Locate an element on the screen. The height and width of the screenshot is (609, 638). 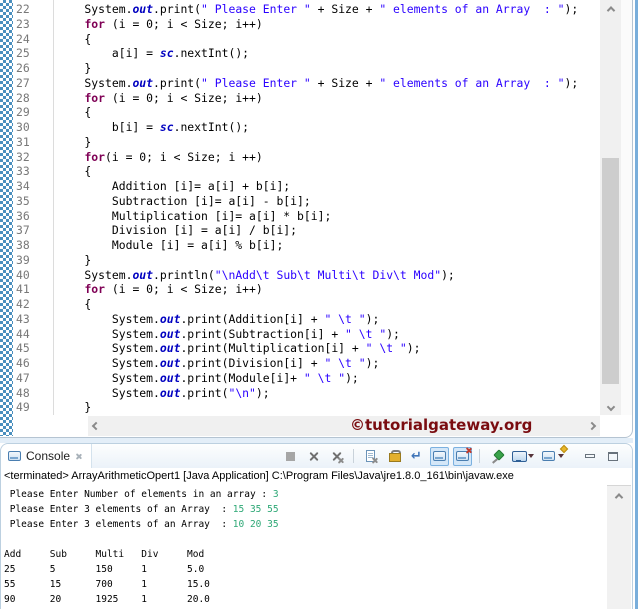
terminate-icon is located at coordinates (290, 456).